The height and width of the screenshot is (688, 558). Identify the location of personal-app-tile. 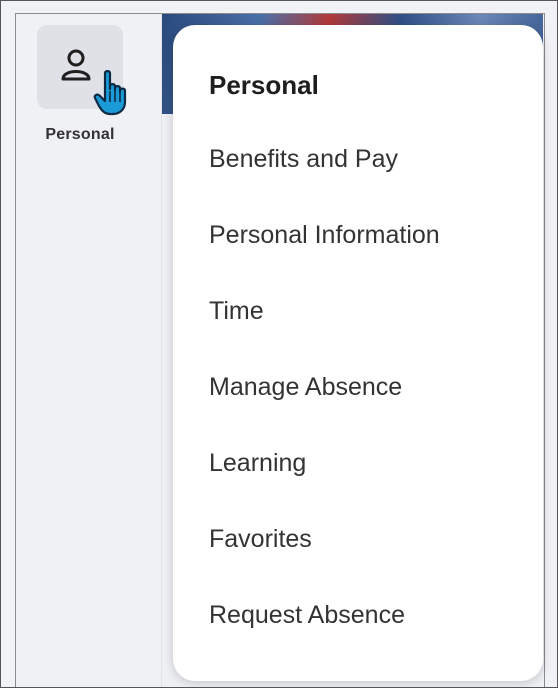
(80, 67).